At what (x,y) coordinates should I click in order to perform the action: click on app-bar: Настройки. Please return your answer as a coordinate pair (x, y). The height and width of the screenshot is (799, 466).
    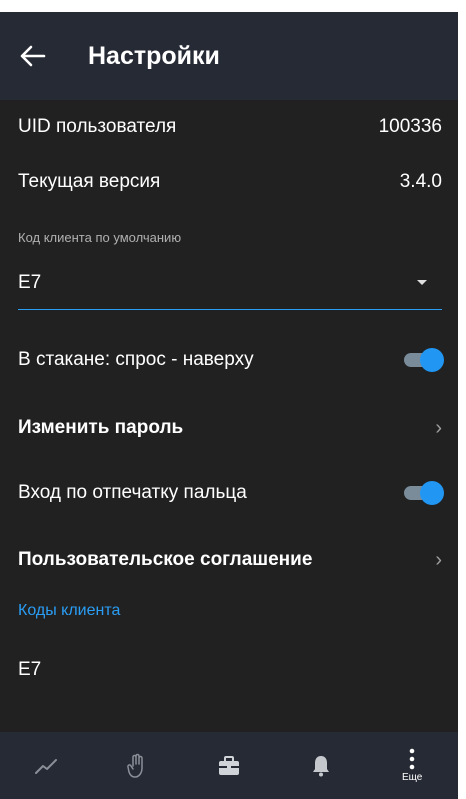
    Looking at the image, I should click on (229, 56).